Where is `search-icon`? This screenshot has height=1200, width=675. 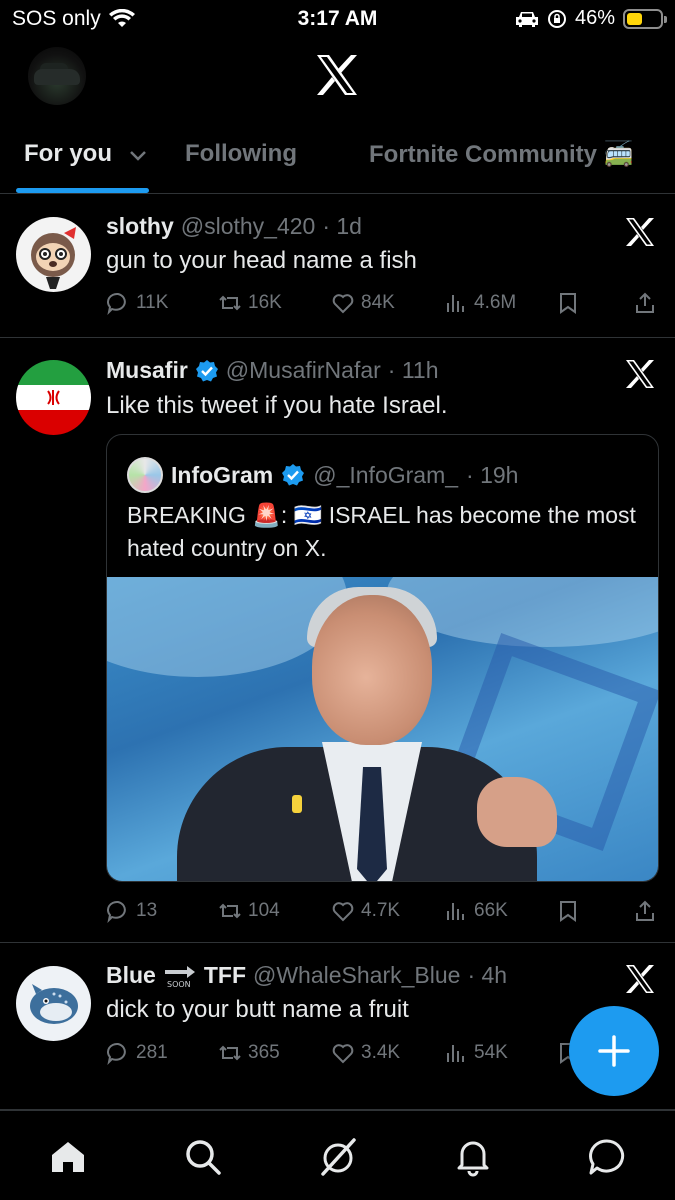
search-icon is located at coordinates (203, 1157).